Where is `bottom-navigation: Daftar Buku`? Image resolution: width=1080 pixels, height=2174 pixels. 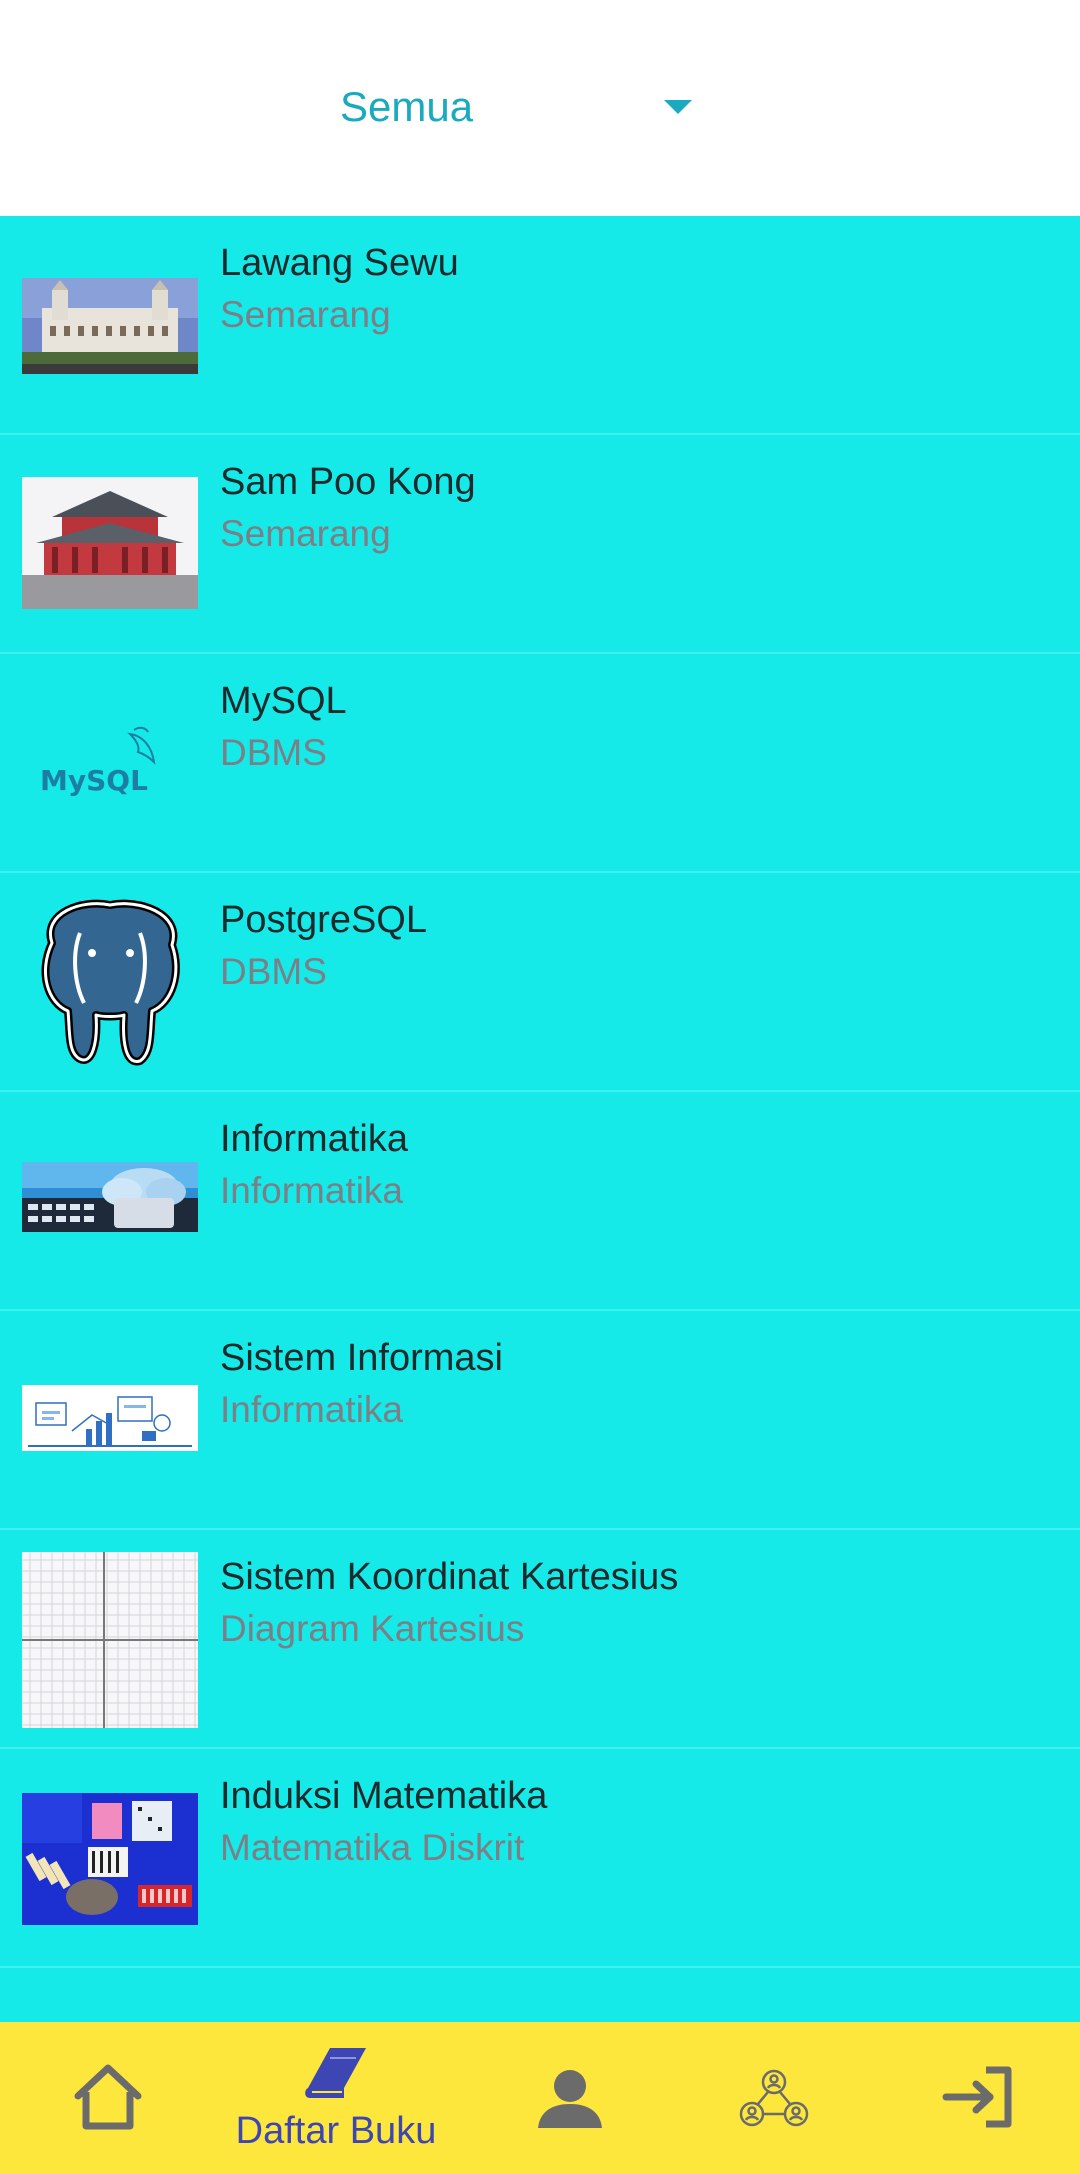 bottom-navigation: Daftar Buku is located at coordinates (540, 2098).